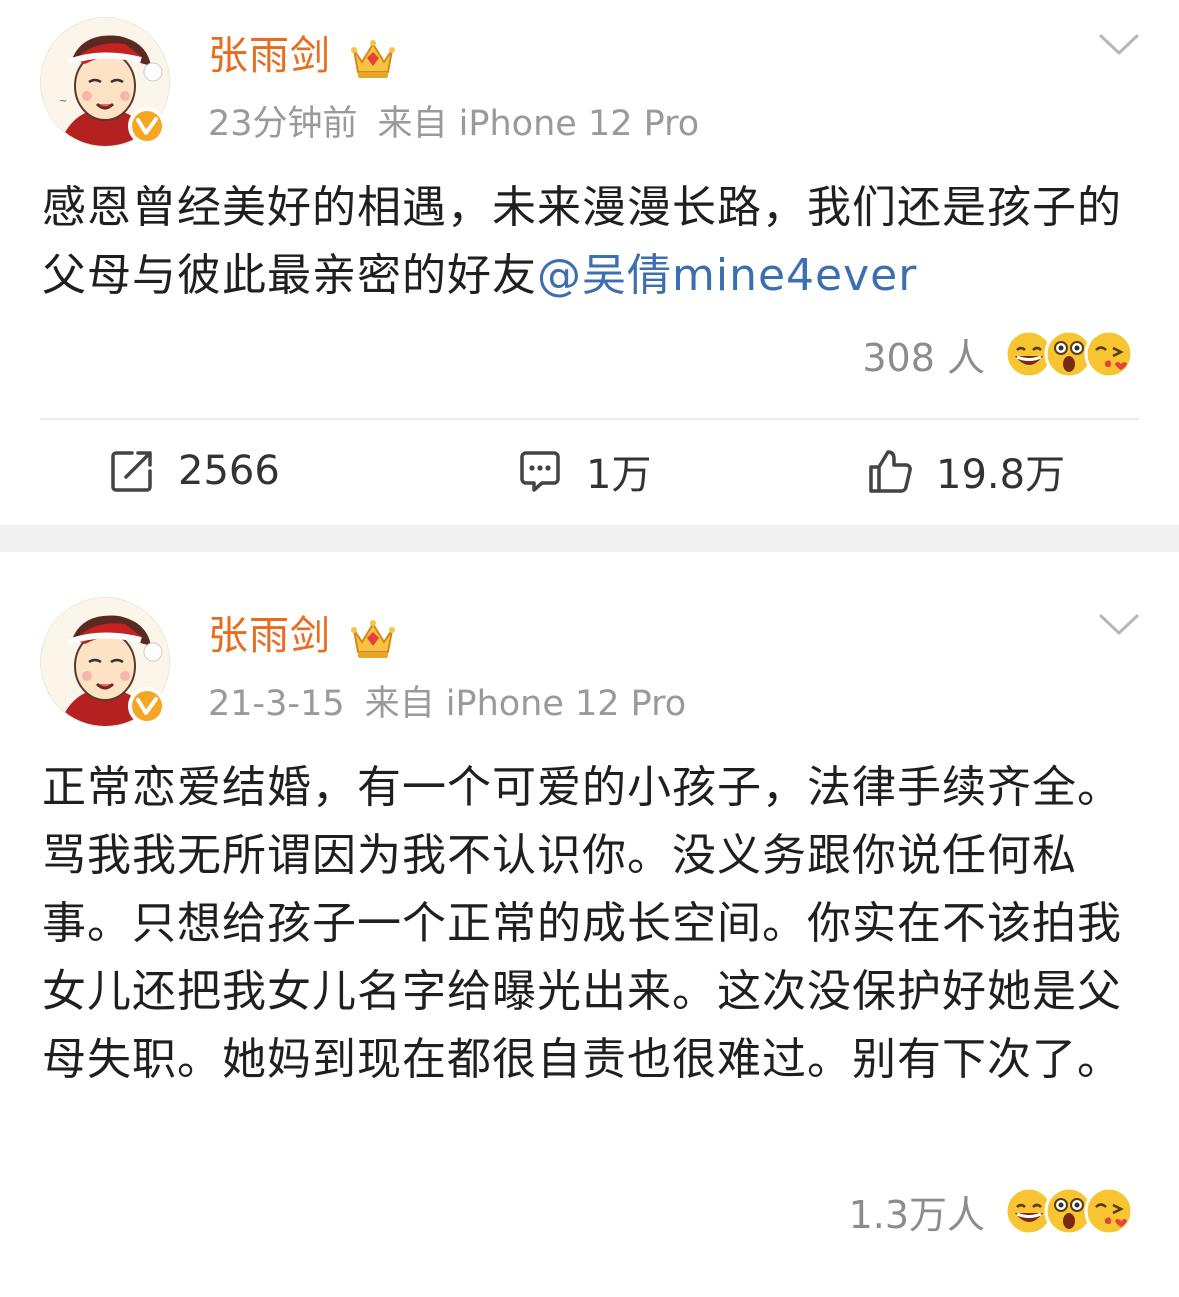 The image size is (1179, 1297). I want to click on mention-link: @吴倩mine4ever, so click(727, 275).